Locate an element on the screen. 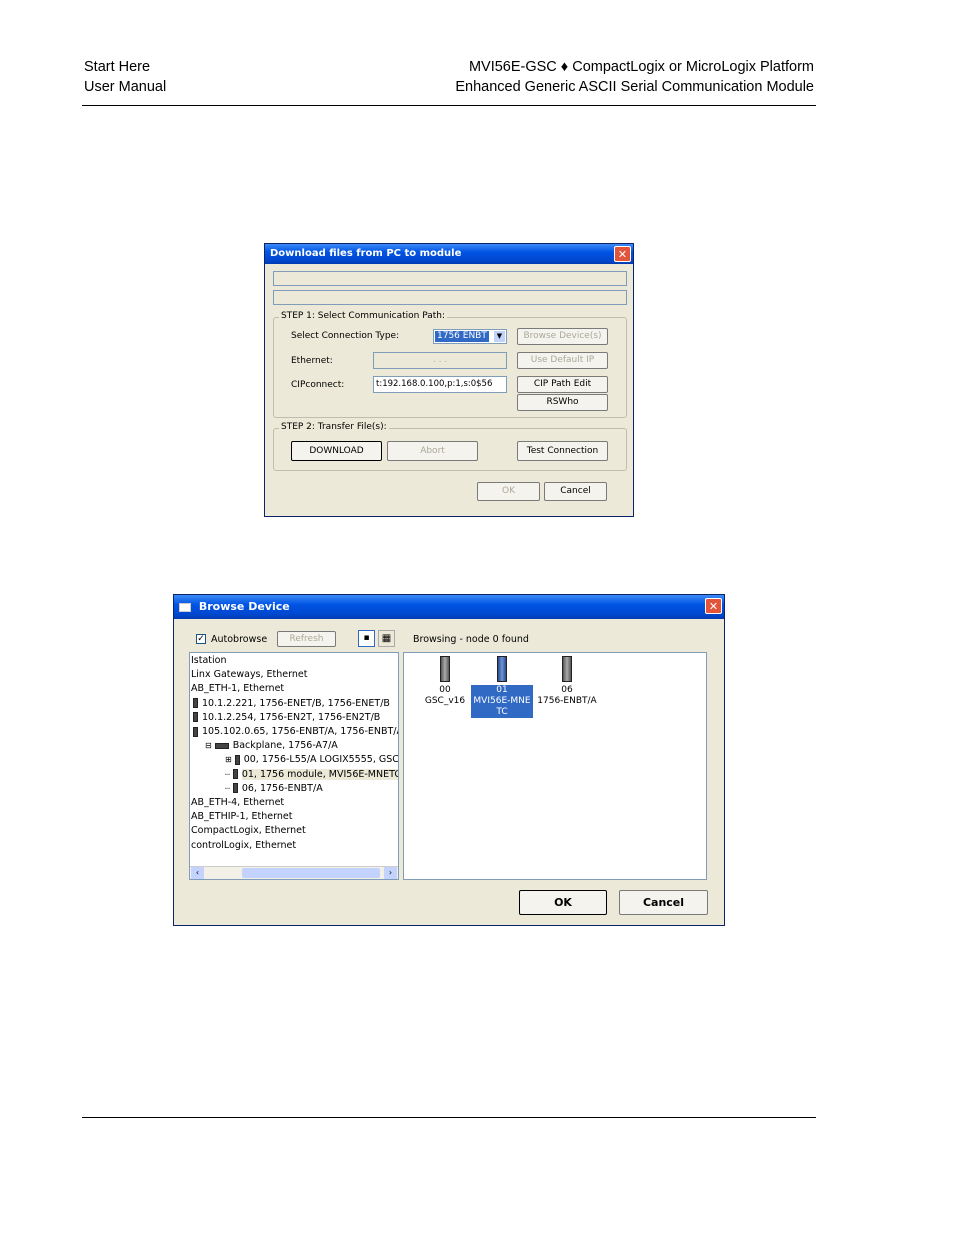  tree-node: ⊟ Backplane, 1756-A7/A is located at coordinates (271, 746).